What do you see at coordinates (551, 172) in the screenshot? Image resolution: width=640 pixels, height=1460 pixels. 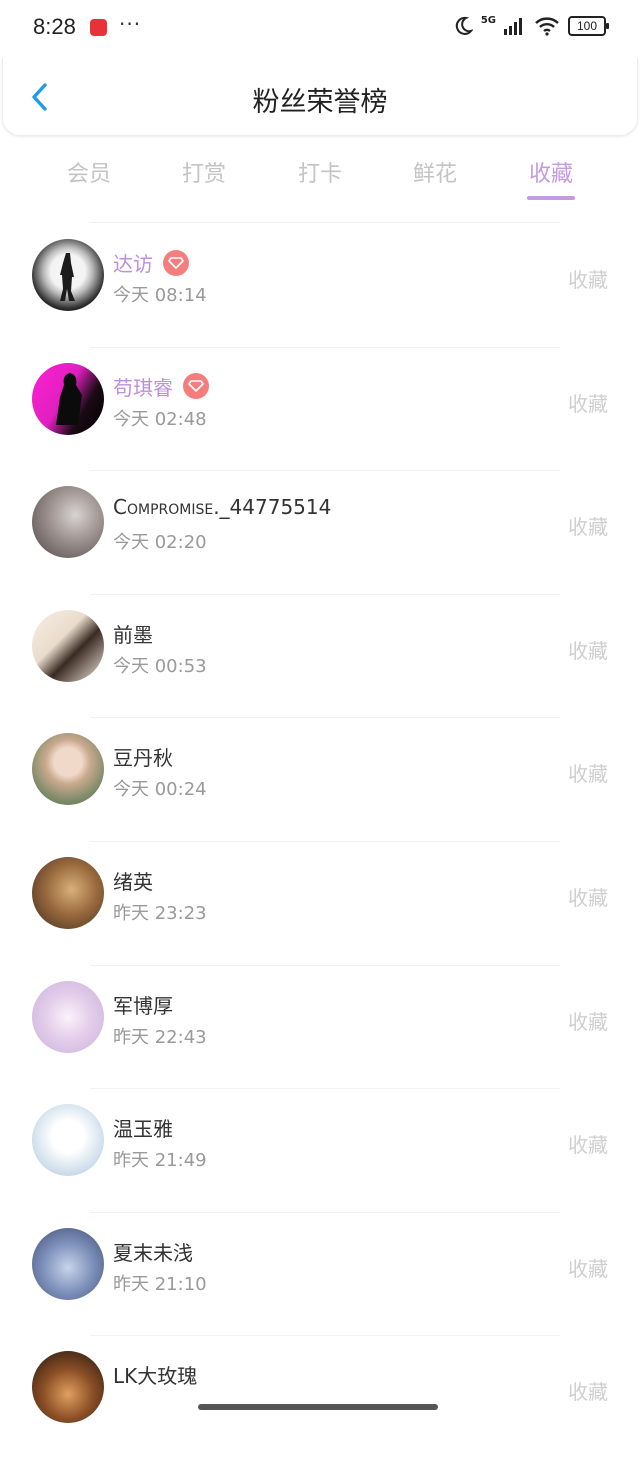 I see `tab-favorites: 收藏` at bounding box center [551, 172].